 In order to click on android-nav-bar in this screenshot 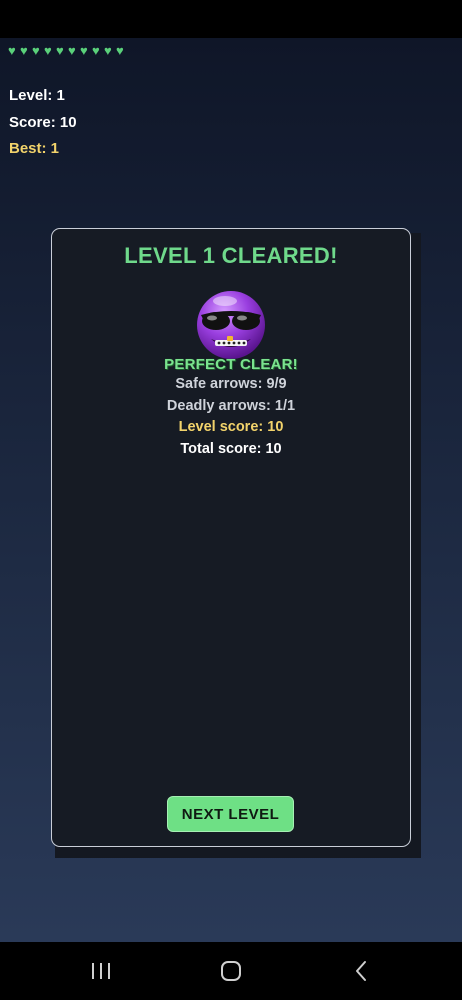, I will do `click(231, 971)`.